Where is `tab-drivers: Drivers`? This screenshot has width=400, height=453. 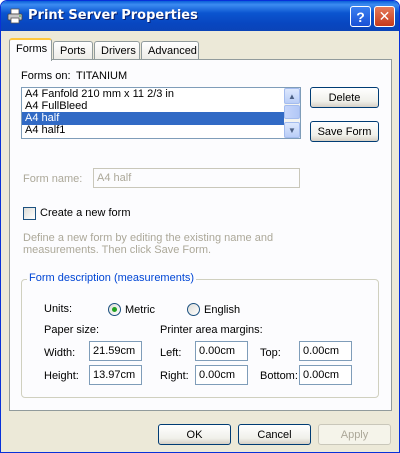
tab-drivers: Drivers is located at coordinates (117, 50).